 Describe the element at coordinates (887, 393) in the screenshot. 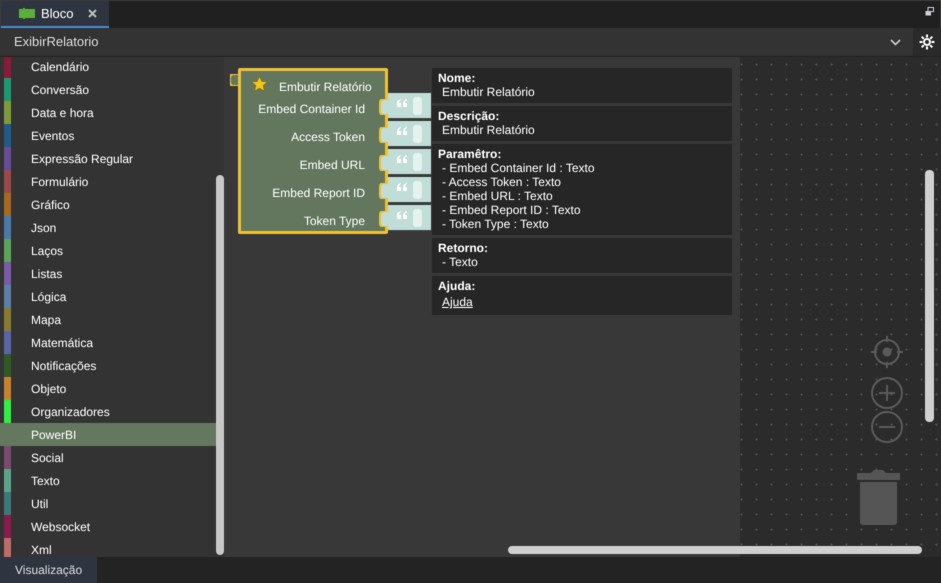

I see `zoom-in-icon` at that location.